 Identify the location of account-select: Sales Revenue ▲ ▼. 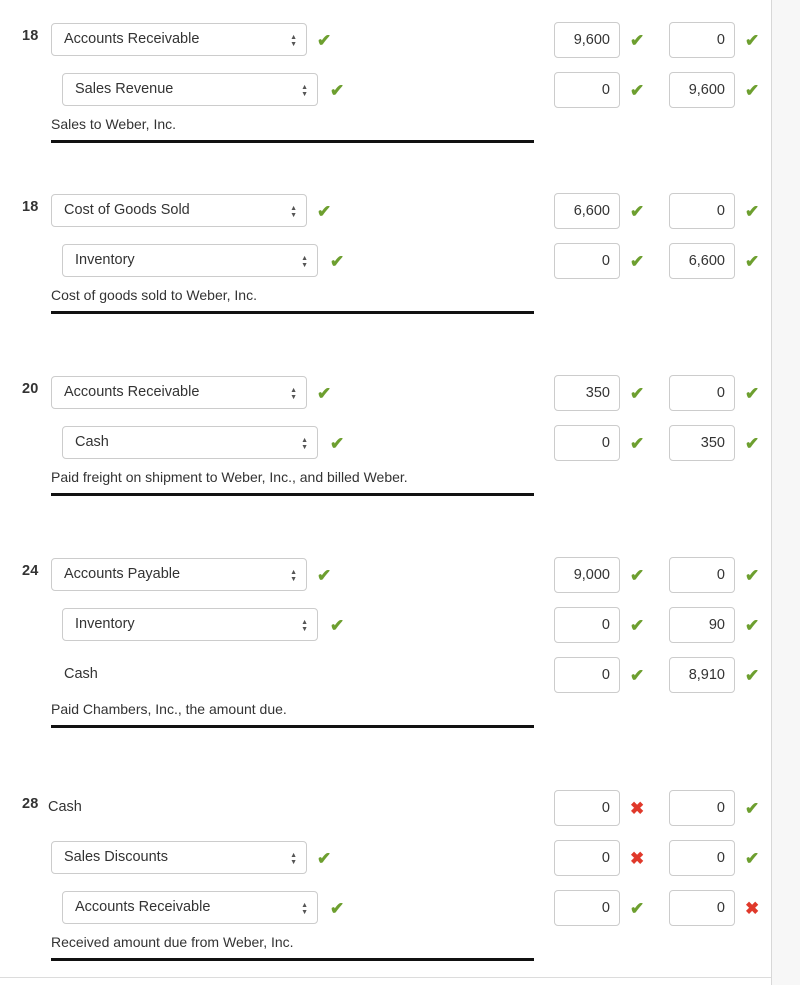
(190, 89).